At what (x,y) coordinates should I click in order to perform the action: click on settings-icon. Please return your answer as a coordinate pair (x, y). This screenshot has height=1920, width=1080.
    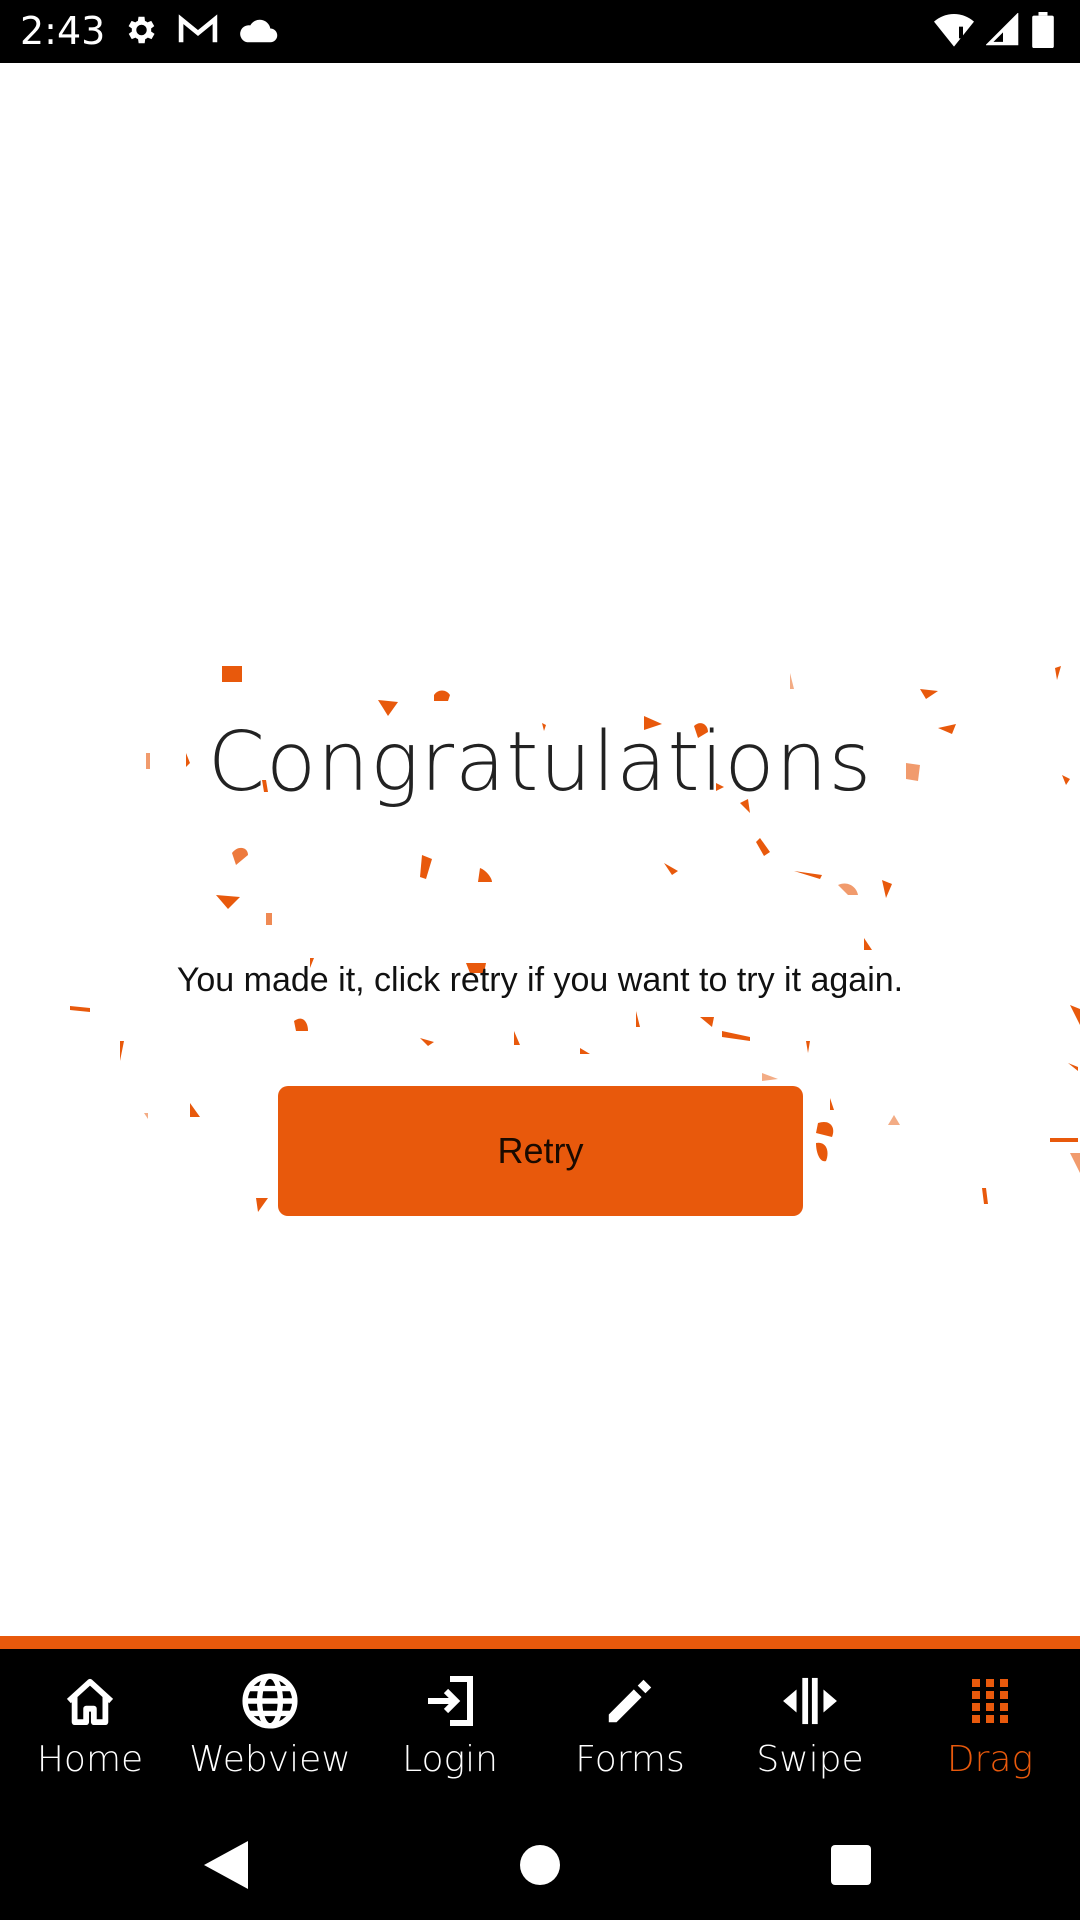
    Looking at the image, I should click on (140, 30).